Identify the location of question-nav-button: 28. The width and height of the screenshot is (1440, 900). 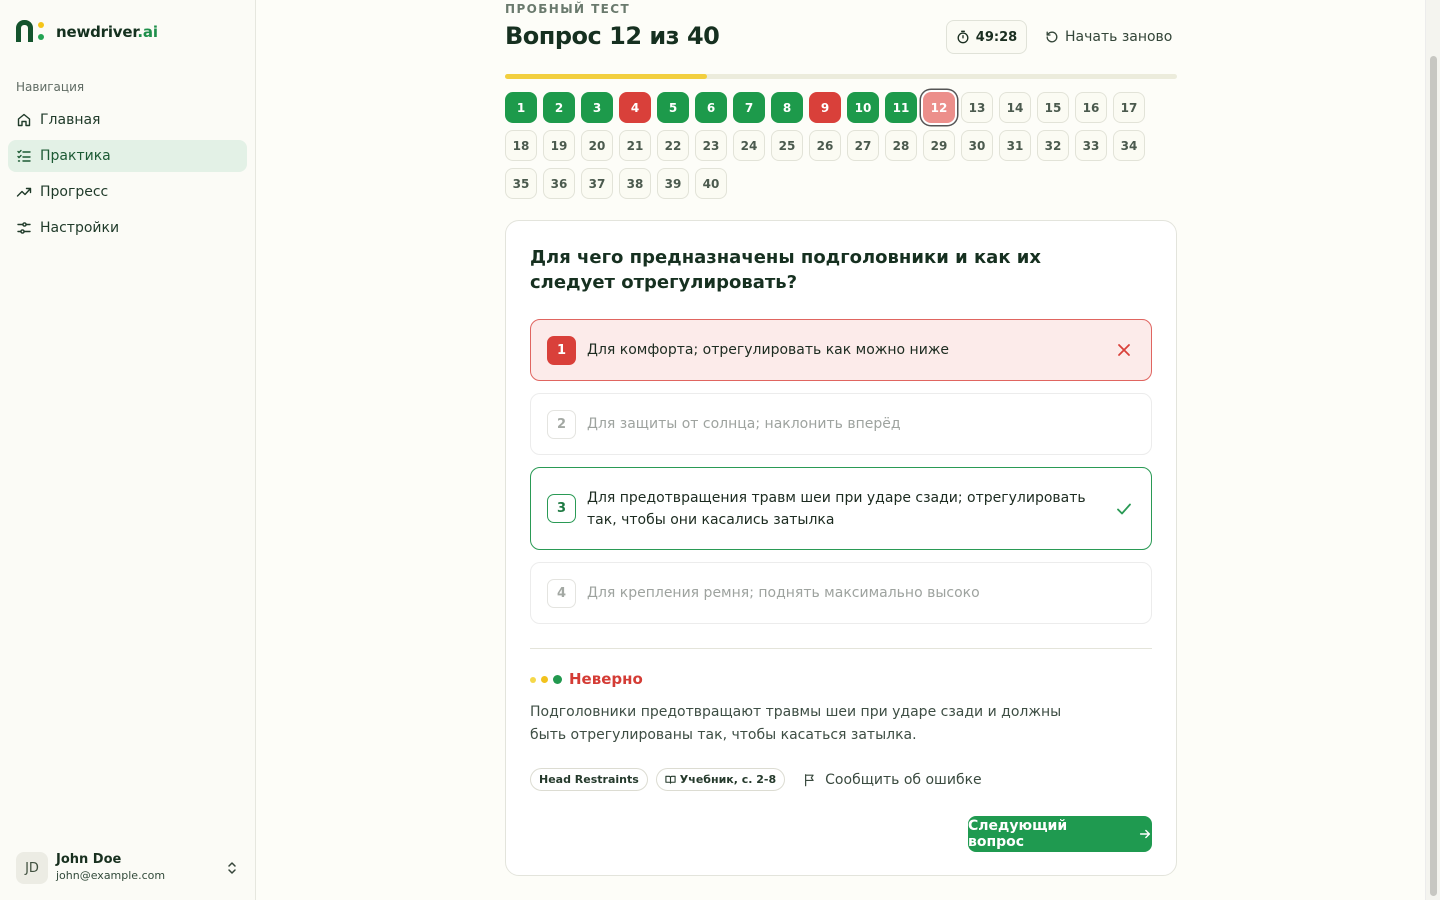
(901, 145).